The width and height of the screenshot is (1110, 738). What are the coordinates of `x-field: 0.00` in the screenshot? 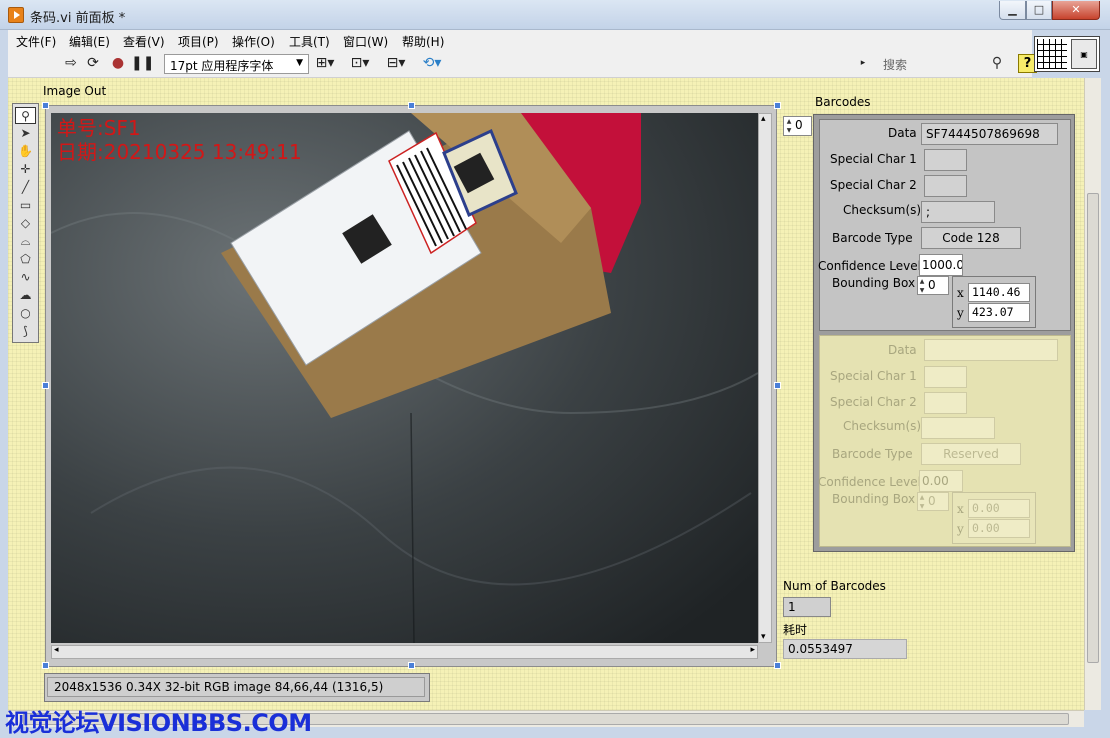 It's located at (999, 508).